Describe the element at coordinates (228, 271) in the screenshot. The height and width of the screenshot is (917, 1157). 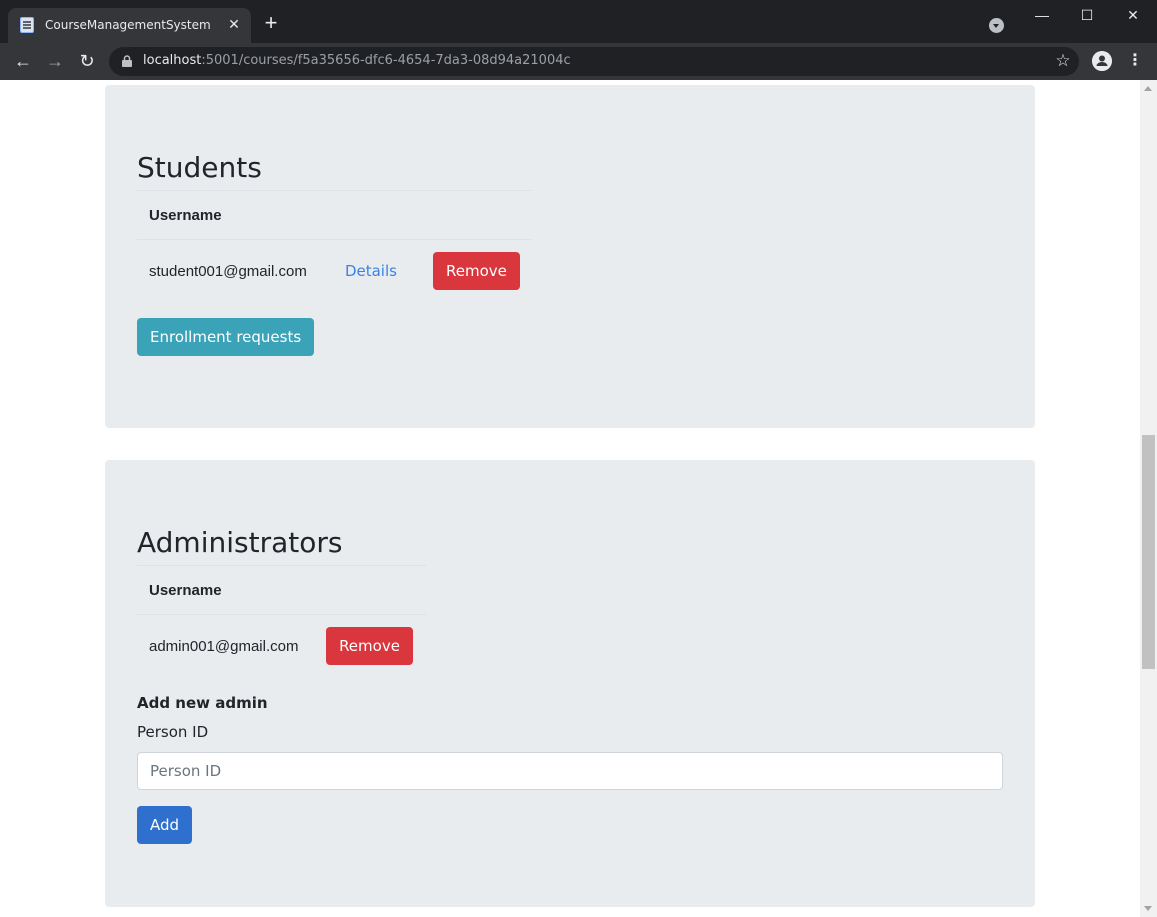
I see `student-username: student001@gmail.com` at that location.